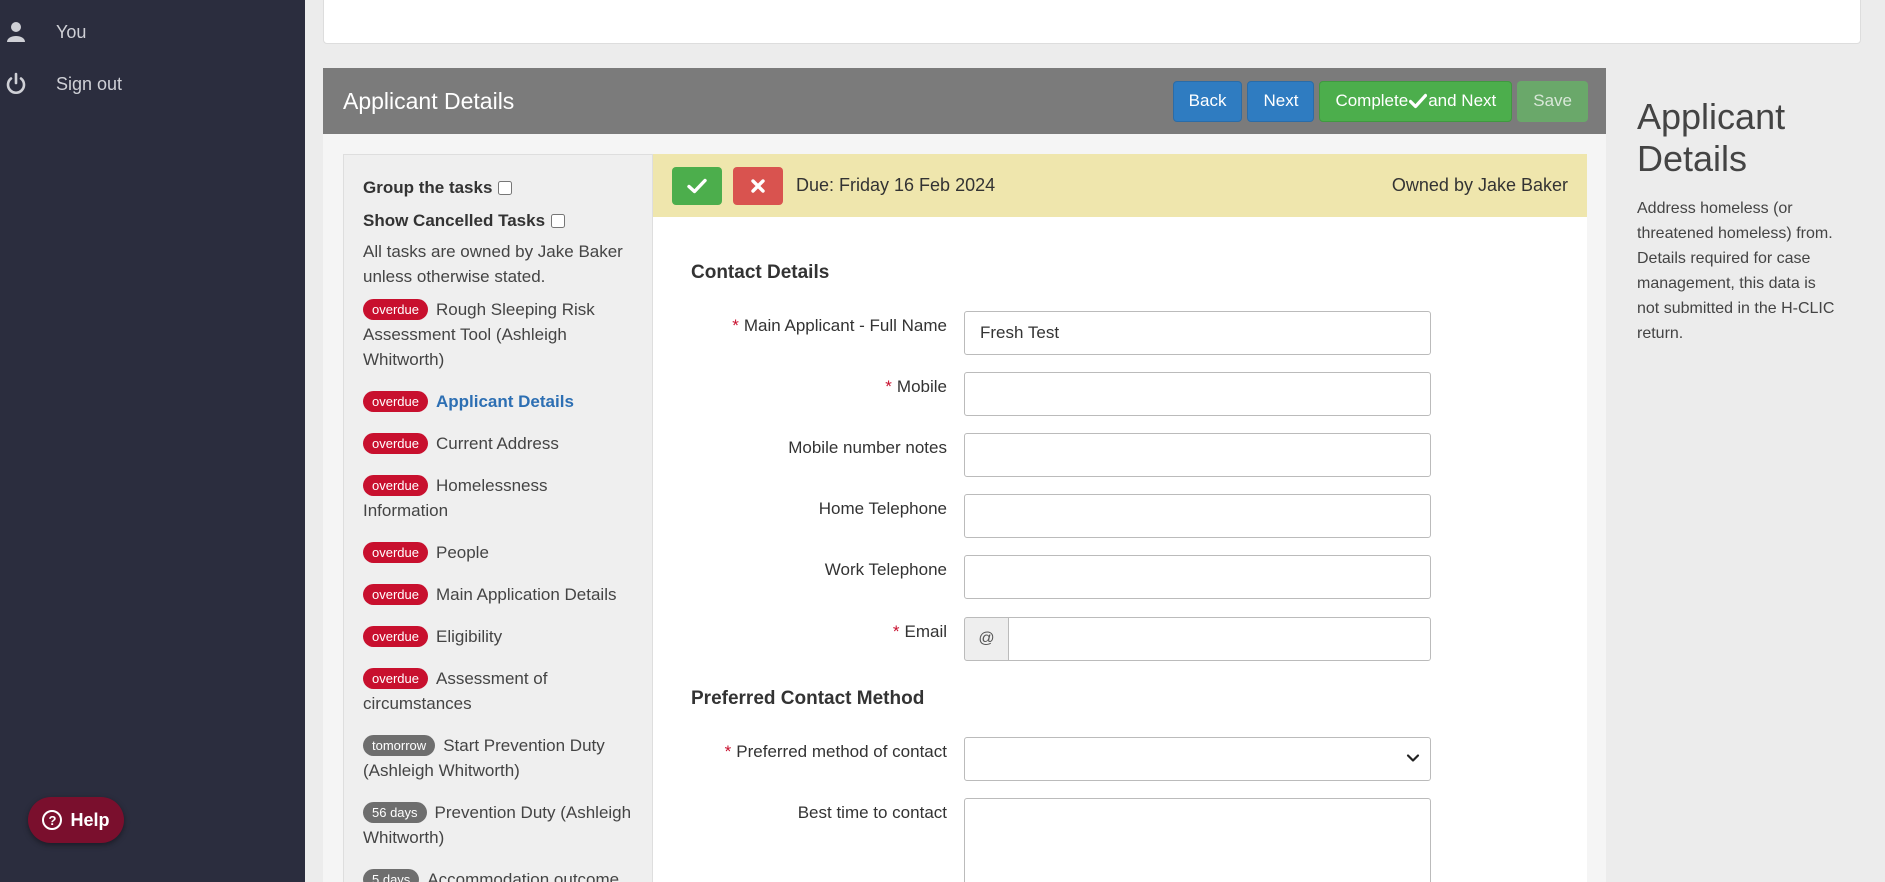 Image resolution: width=1885 pixels, height=882 pixels. I want to click on task-item: overdue Main Application Details, so click(498, 594).